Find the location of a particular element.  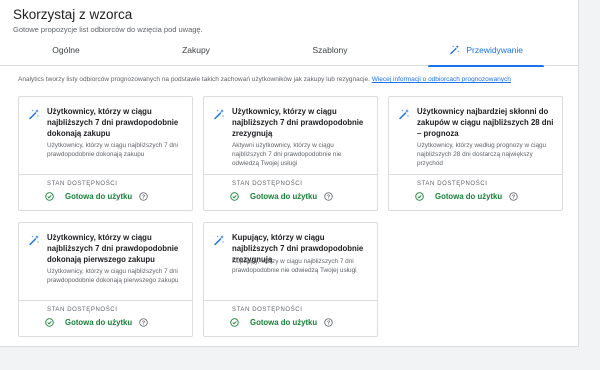

tab-label: Przewidywanie is located at coordinates (495, 50).